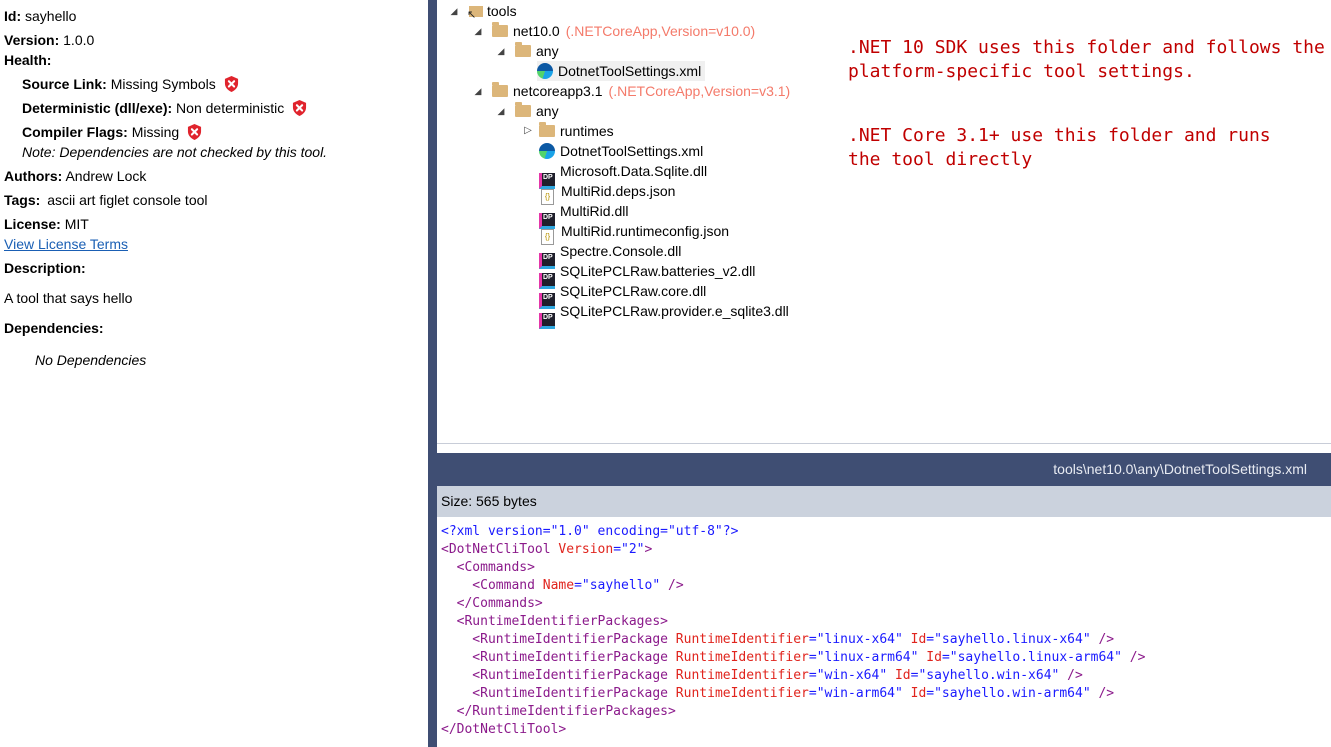  What do you see at coordinates (621, 585) in the screenshot?
I see `xml-value: "sayhello"` at bounding box center [621, 585].